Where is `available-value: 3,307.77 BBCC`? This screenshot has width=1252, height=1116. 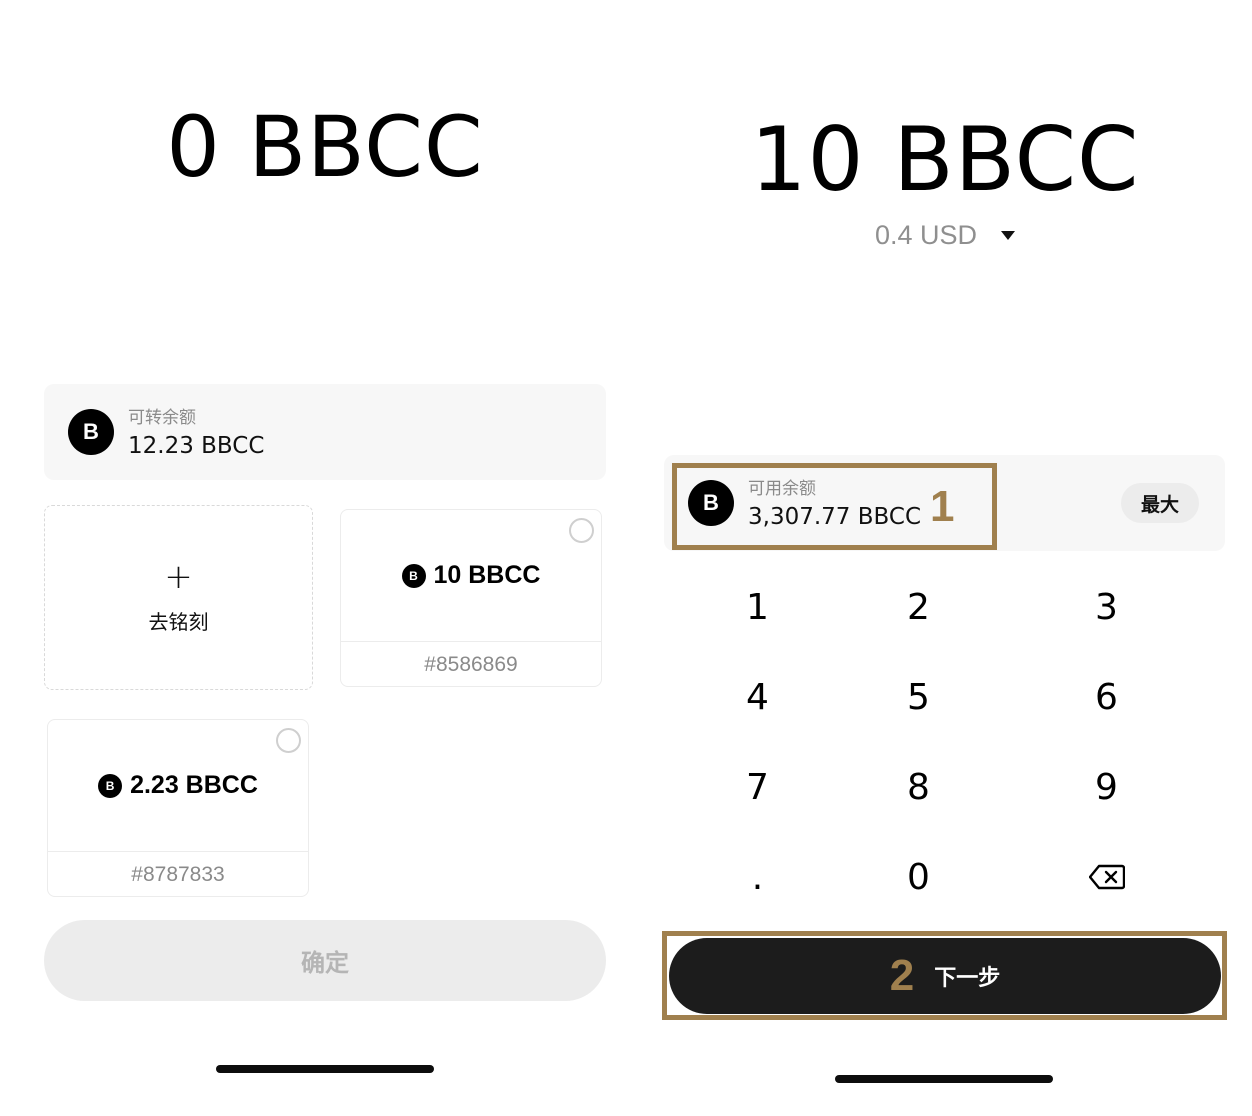 available-value: 3,307.77 BBCC is located at coordinates (835, 517).